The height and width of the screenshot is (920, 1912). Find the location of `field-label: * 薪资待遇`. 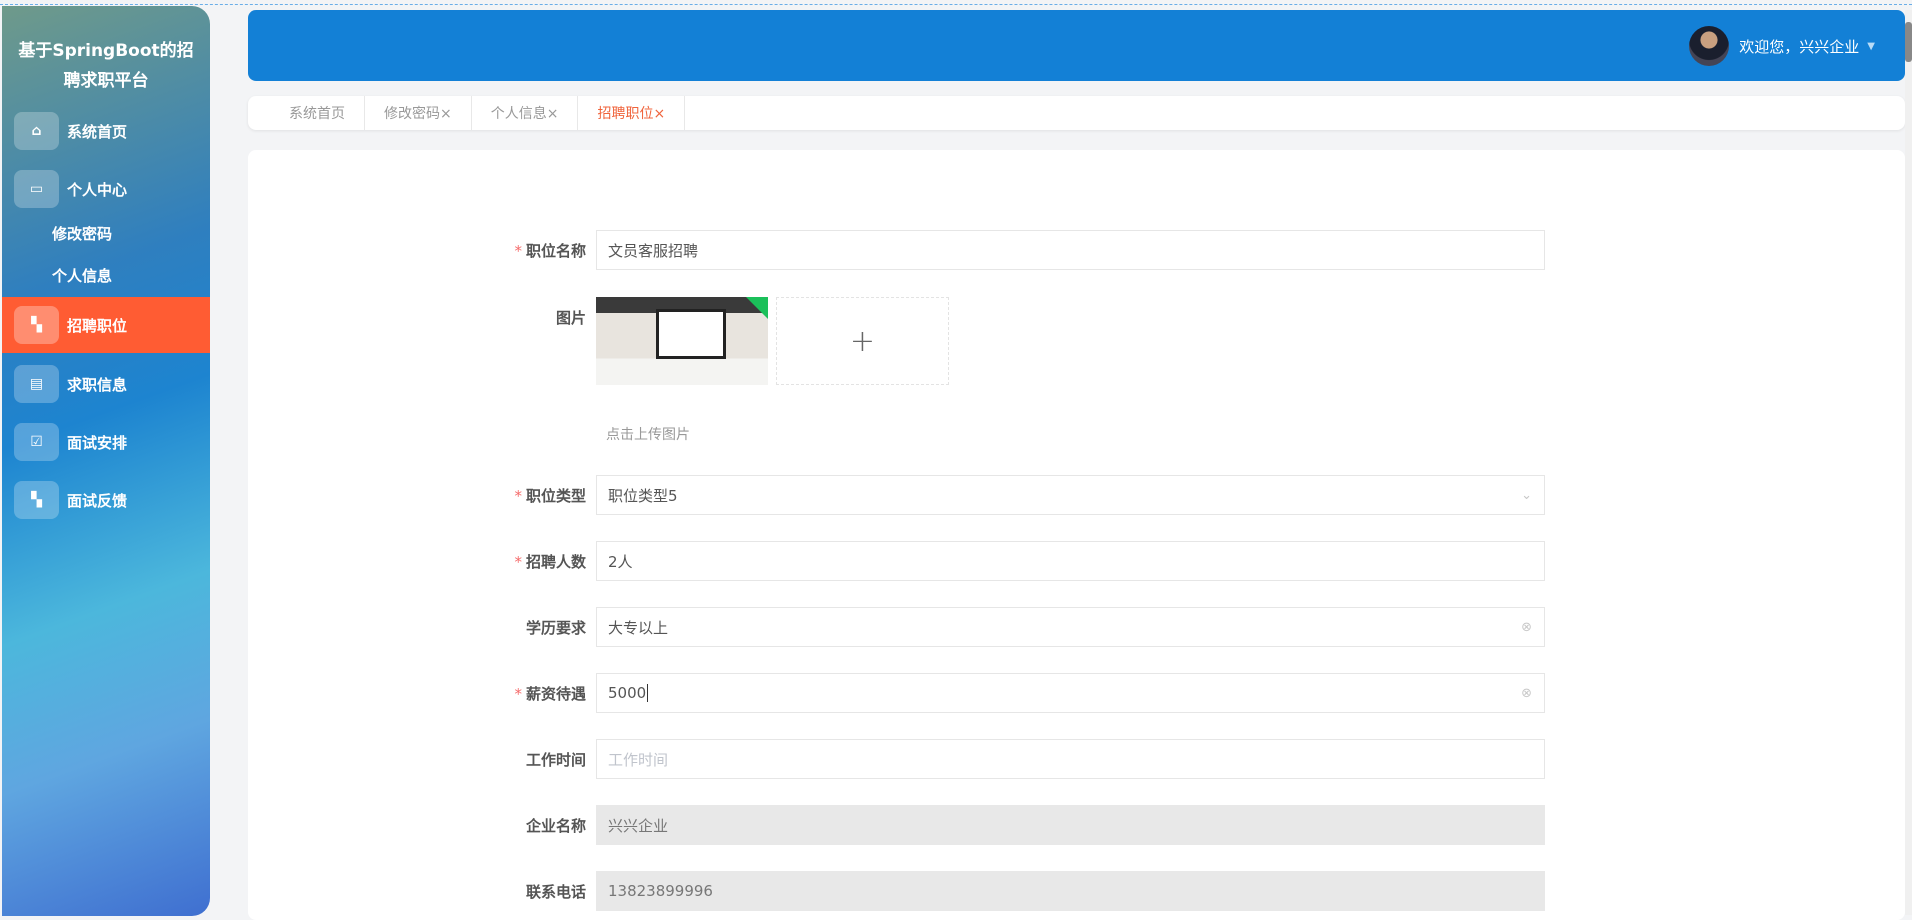

field-label: * 薪资待遇 is located at coordinates (550, 693).